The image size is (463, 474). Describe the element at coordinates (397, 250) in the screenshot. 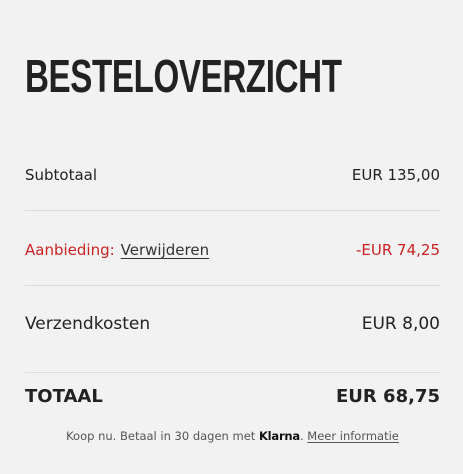

I see `discount-value: -EUR 74,25` at that location.